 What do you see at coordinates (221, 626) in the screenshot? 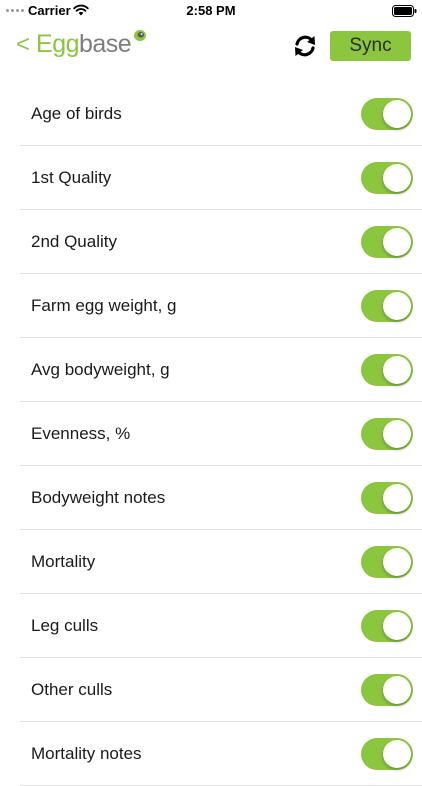
I see `list-item: Leg culls` at bounding box center [221, 626].